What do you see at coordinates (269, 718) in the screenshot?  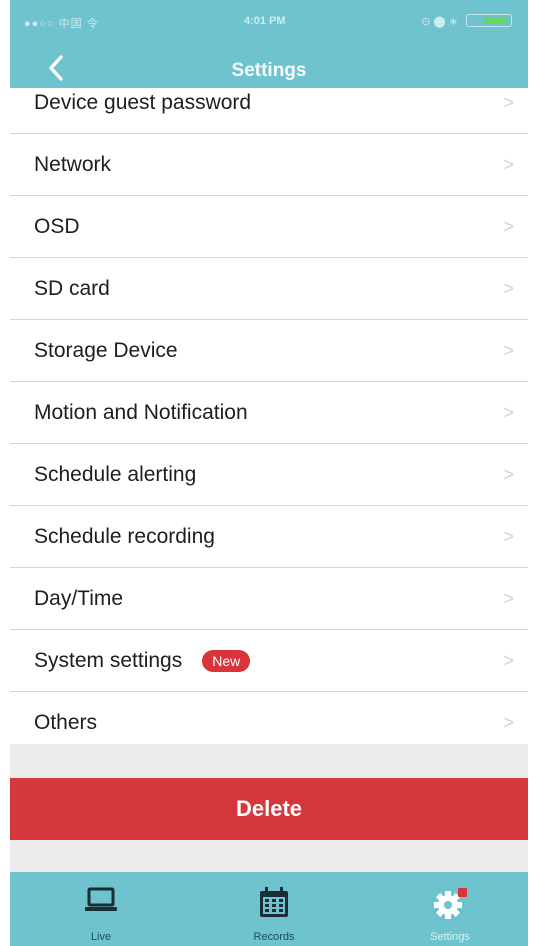 I see `settings-item-others: Others >` at bounding box center [269, 718].